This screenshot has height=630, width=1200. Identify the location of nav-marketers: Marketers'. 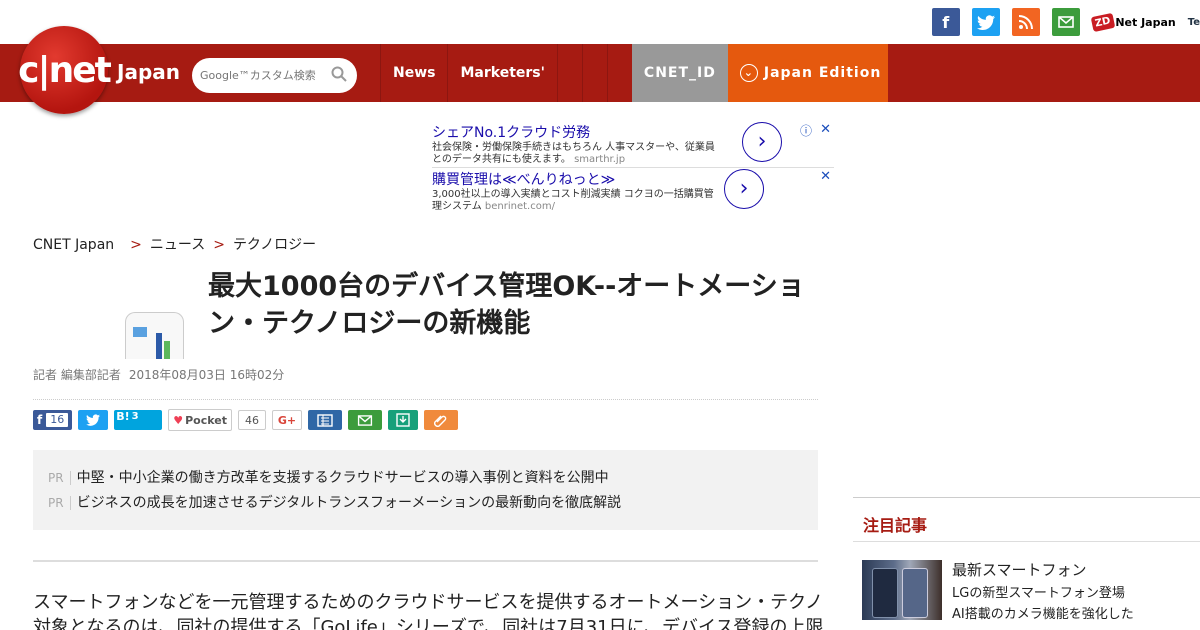
(501, 73).